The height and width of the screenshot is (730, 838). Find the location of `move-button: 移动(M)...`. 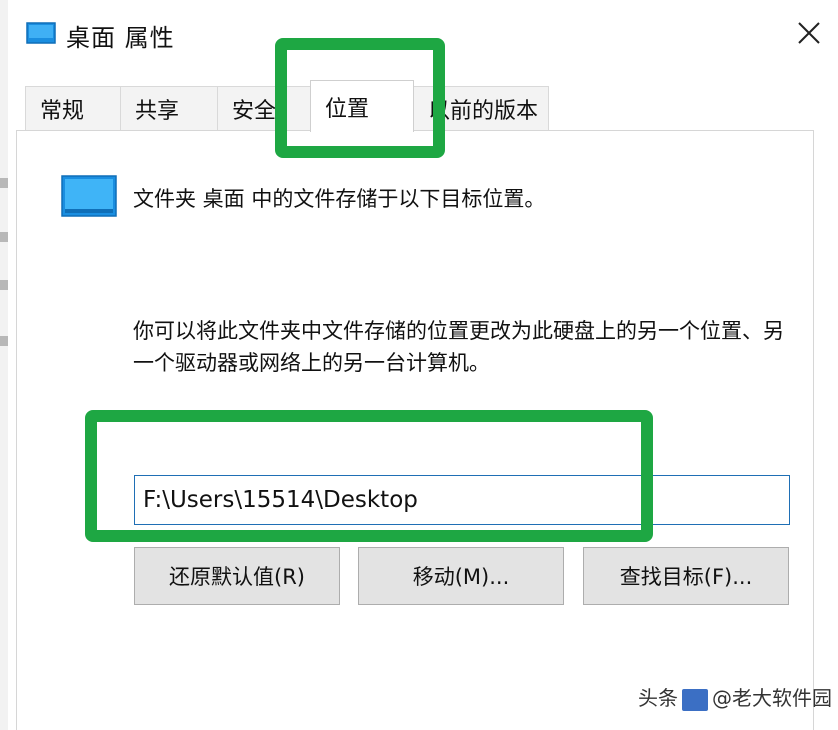

move-button: 移动(M)... is located at coordinates (461, 576).